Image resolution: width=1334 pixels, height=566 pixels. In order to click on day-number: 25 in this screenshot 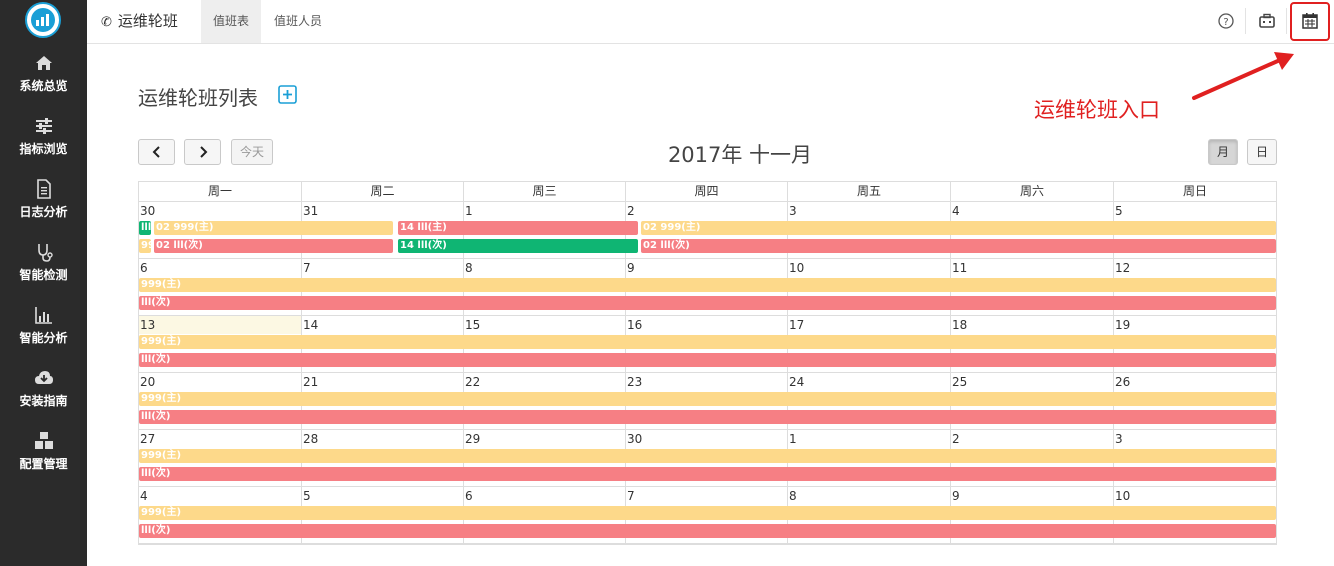, I will do `click(960, 382)`.